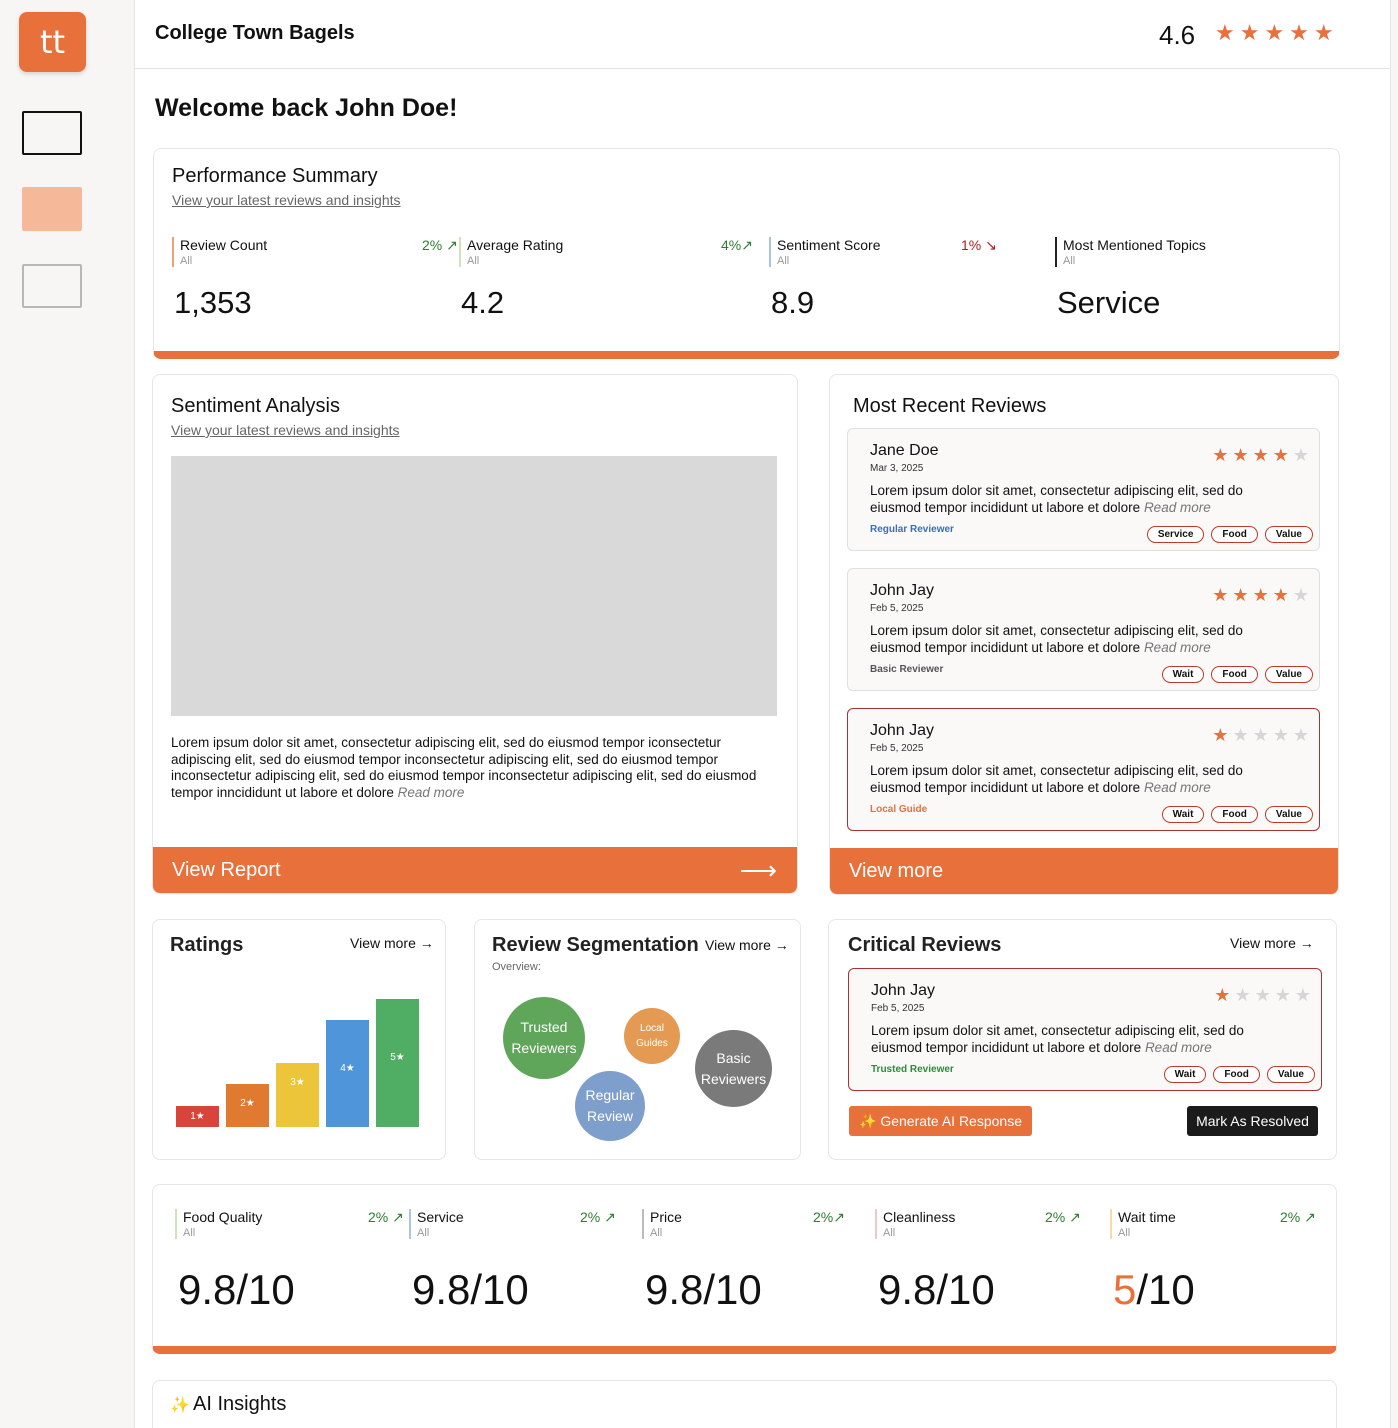  I want to click on settings-nav-icon, so click(52, 286).